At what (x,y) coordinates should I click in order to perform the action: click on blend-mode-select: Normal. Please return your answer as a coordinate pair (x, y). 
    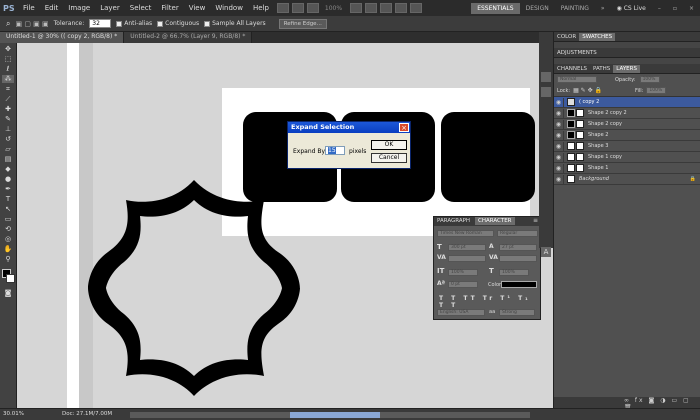
    Looking at the image, I should click on (577, 79).